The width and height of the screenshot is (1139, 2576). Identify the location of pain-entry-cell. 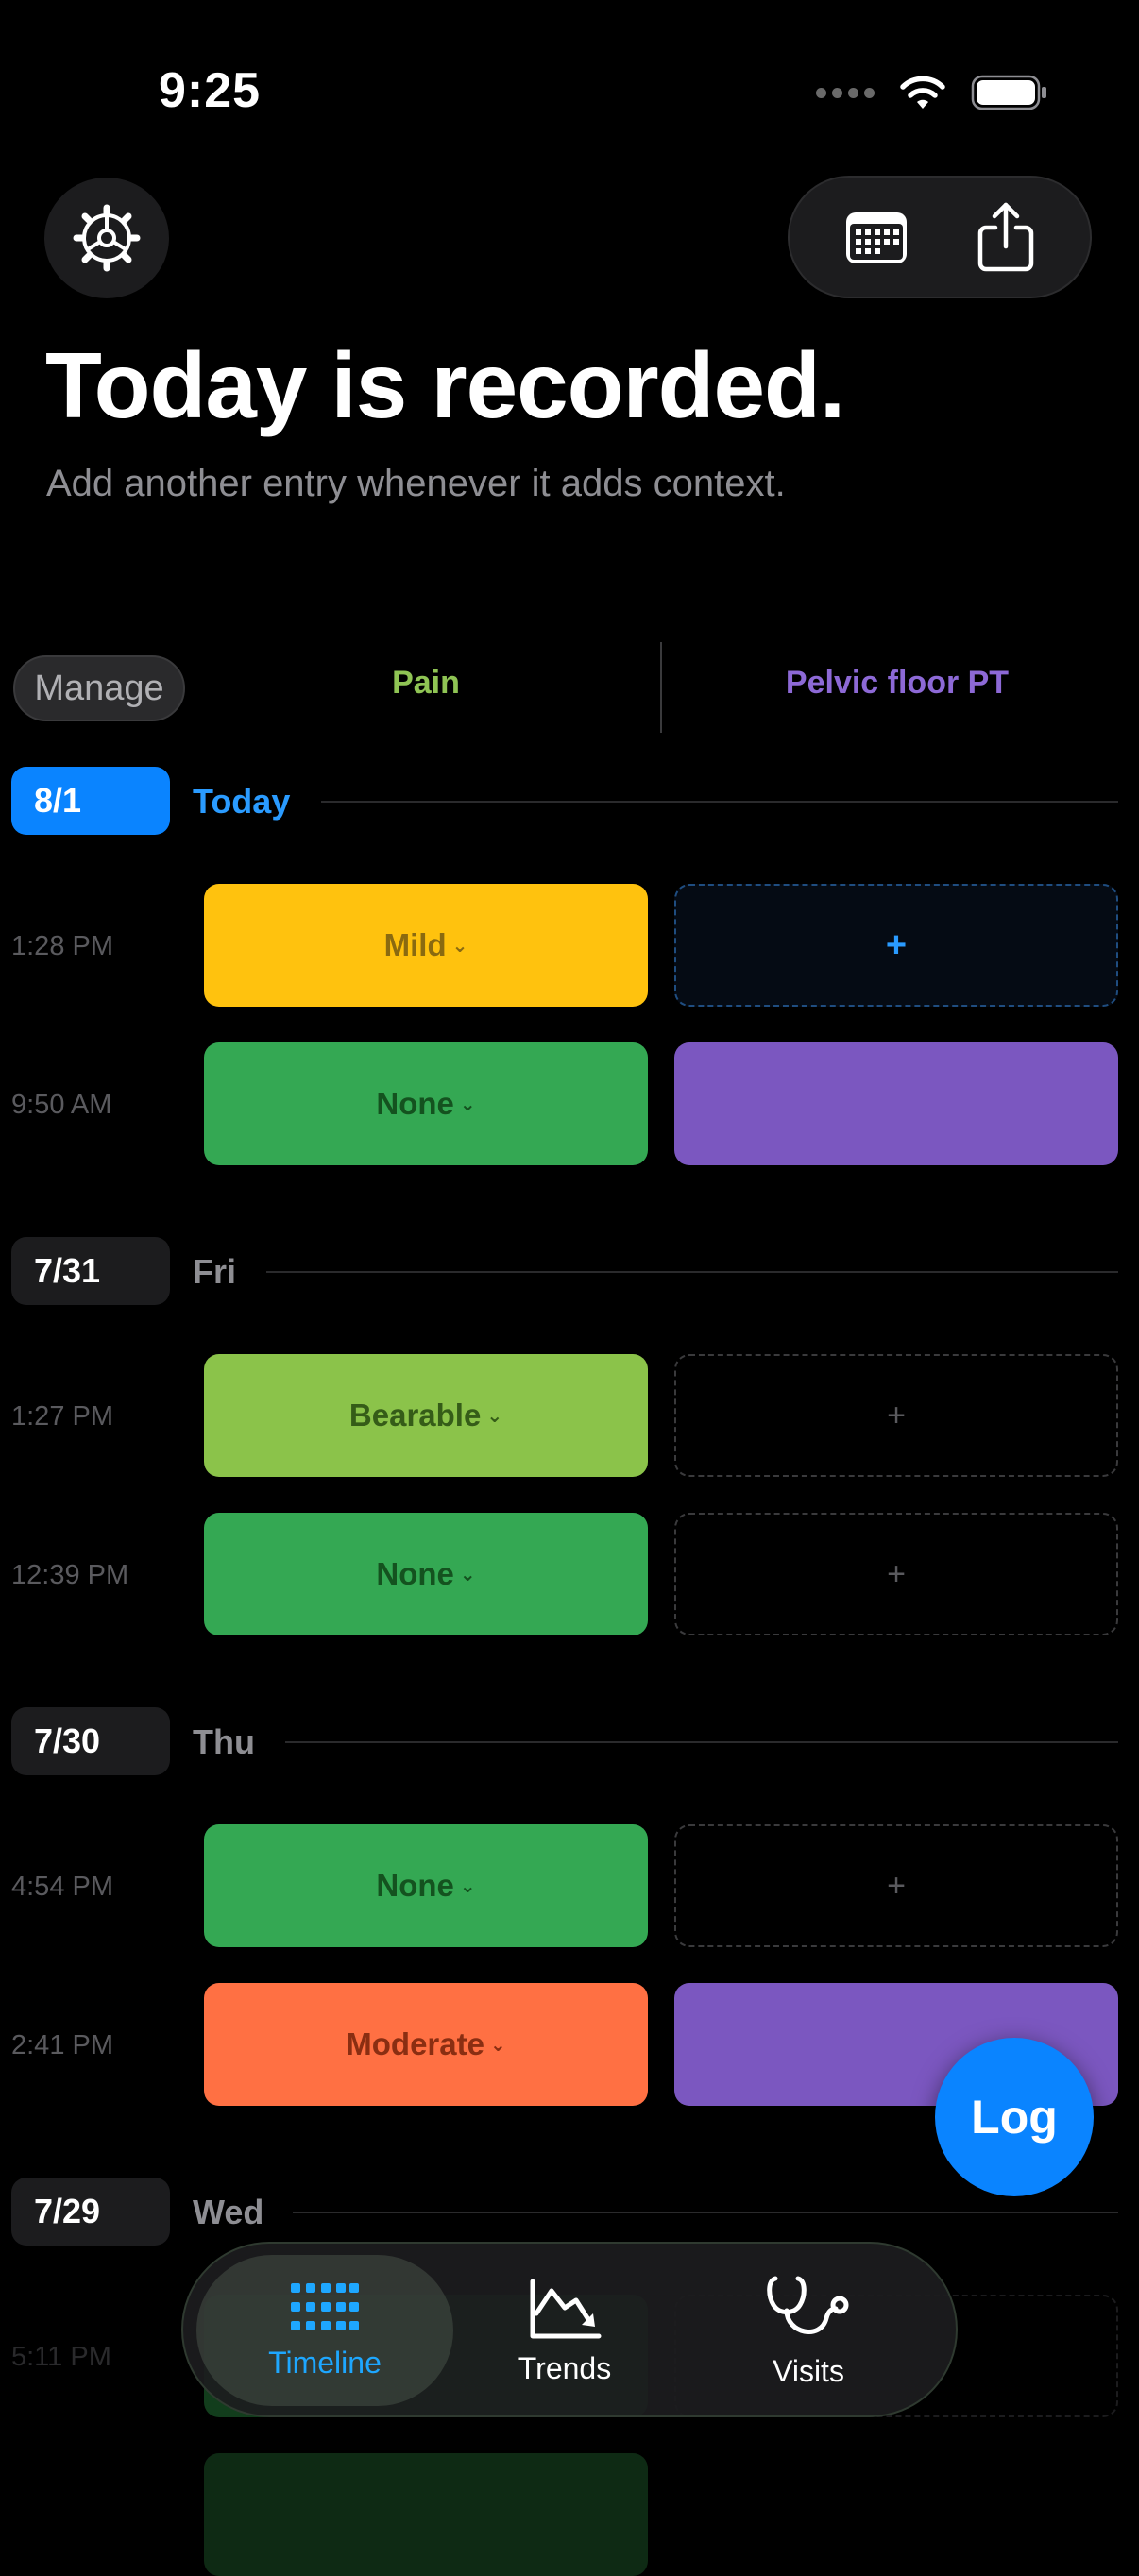
(426, 2514).